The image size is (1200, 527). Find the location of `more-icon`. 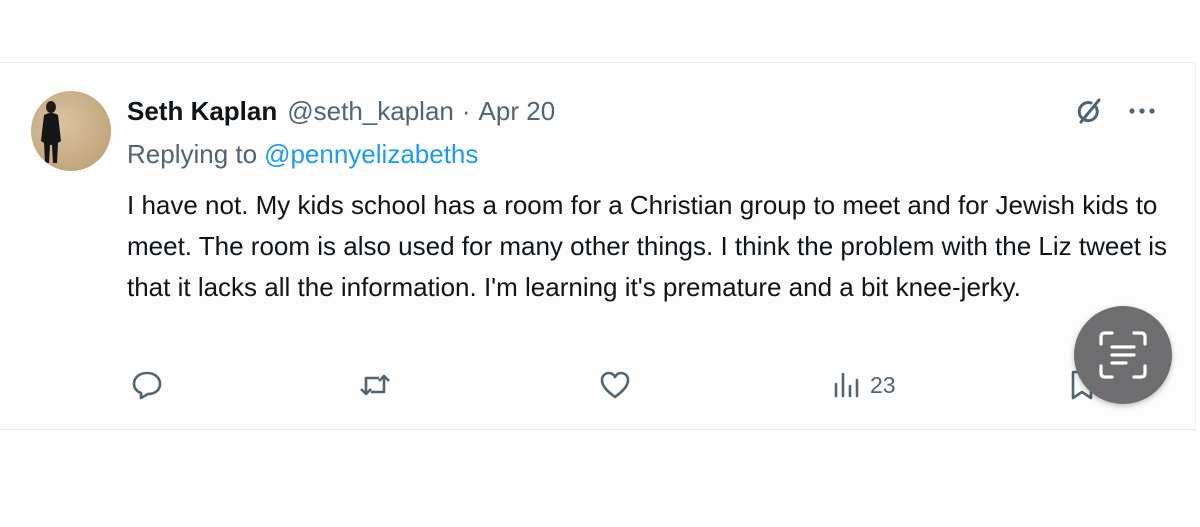

more-icon is located at coordinates (1142, 111).